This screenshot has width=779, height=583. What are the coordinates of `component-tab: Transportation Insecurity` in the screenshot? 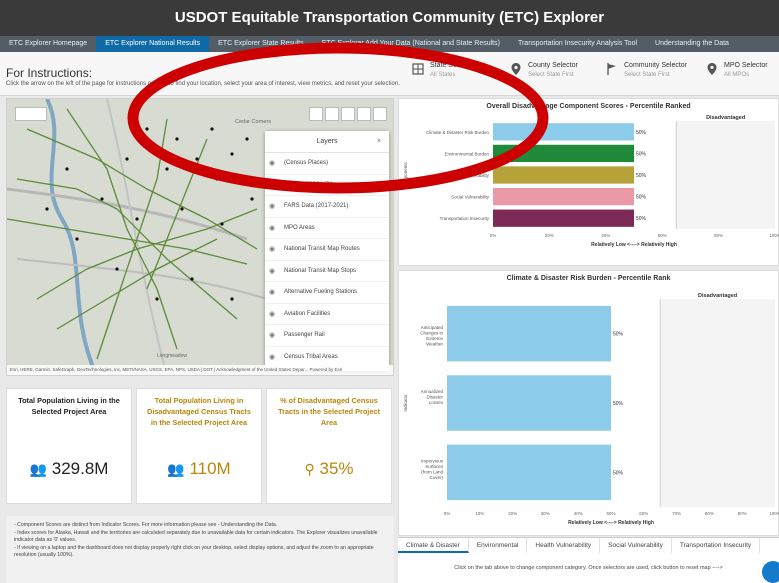 It's located at (716, 545).